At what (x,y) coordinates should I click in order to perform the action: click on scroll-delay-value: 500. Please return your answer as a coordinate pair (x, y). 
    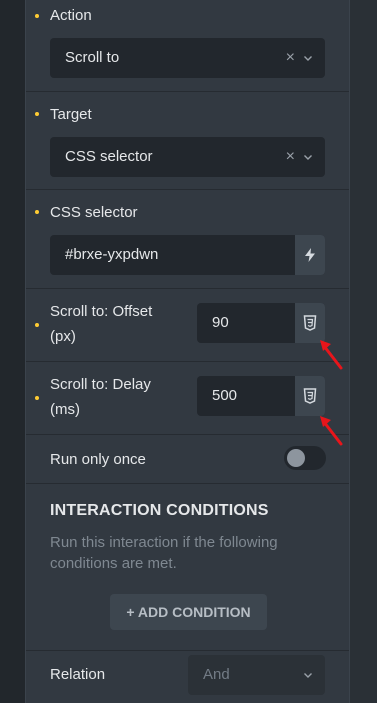
    Looking at the image, I should click on (225, 395).